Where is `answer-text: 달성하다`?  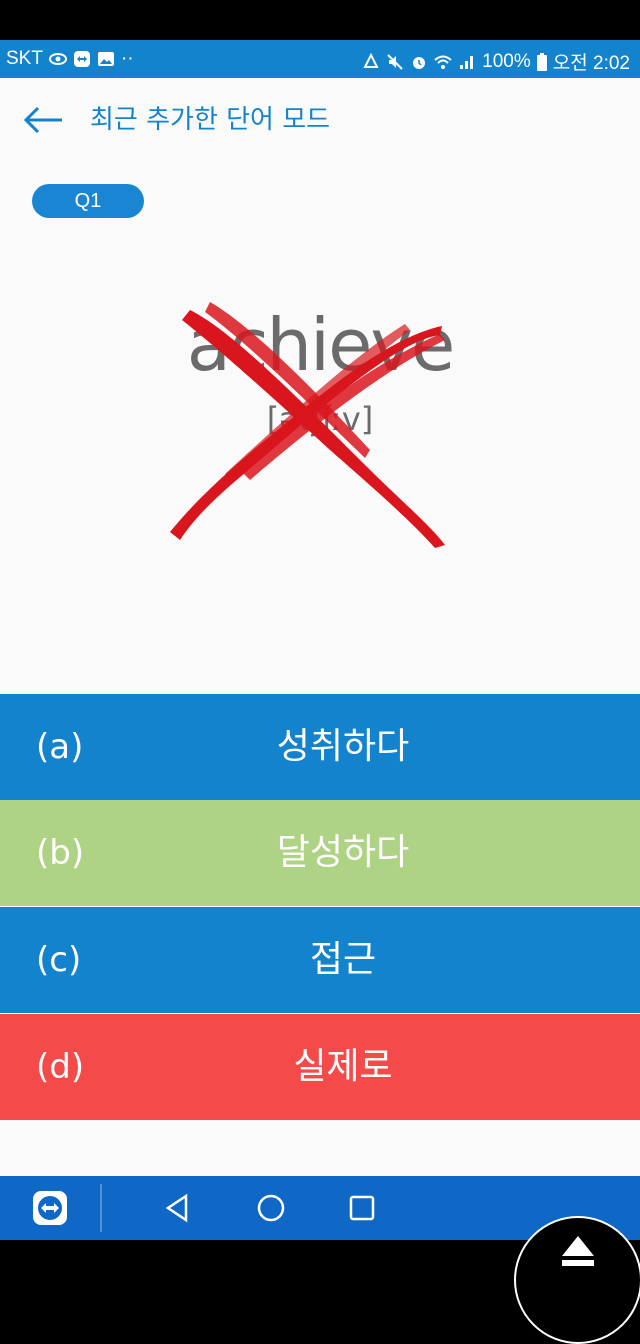 answer-text: 달성하다 is located at coordinates (343, 852).